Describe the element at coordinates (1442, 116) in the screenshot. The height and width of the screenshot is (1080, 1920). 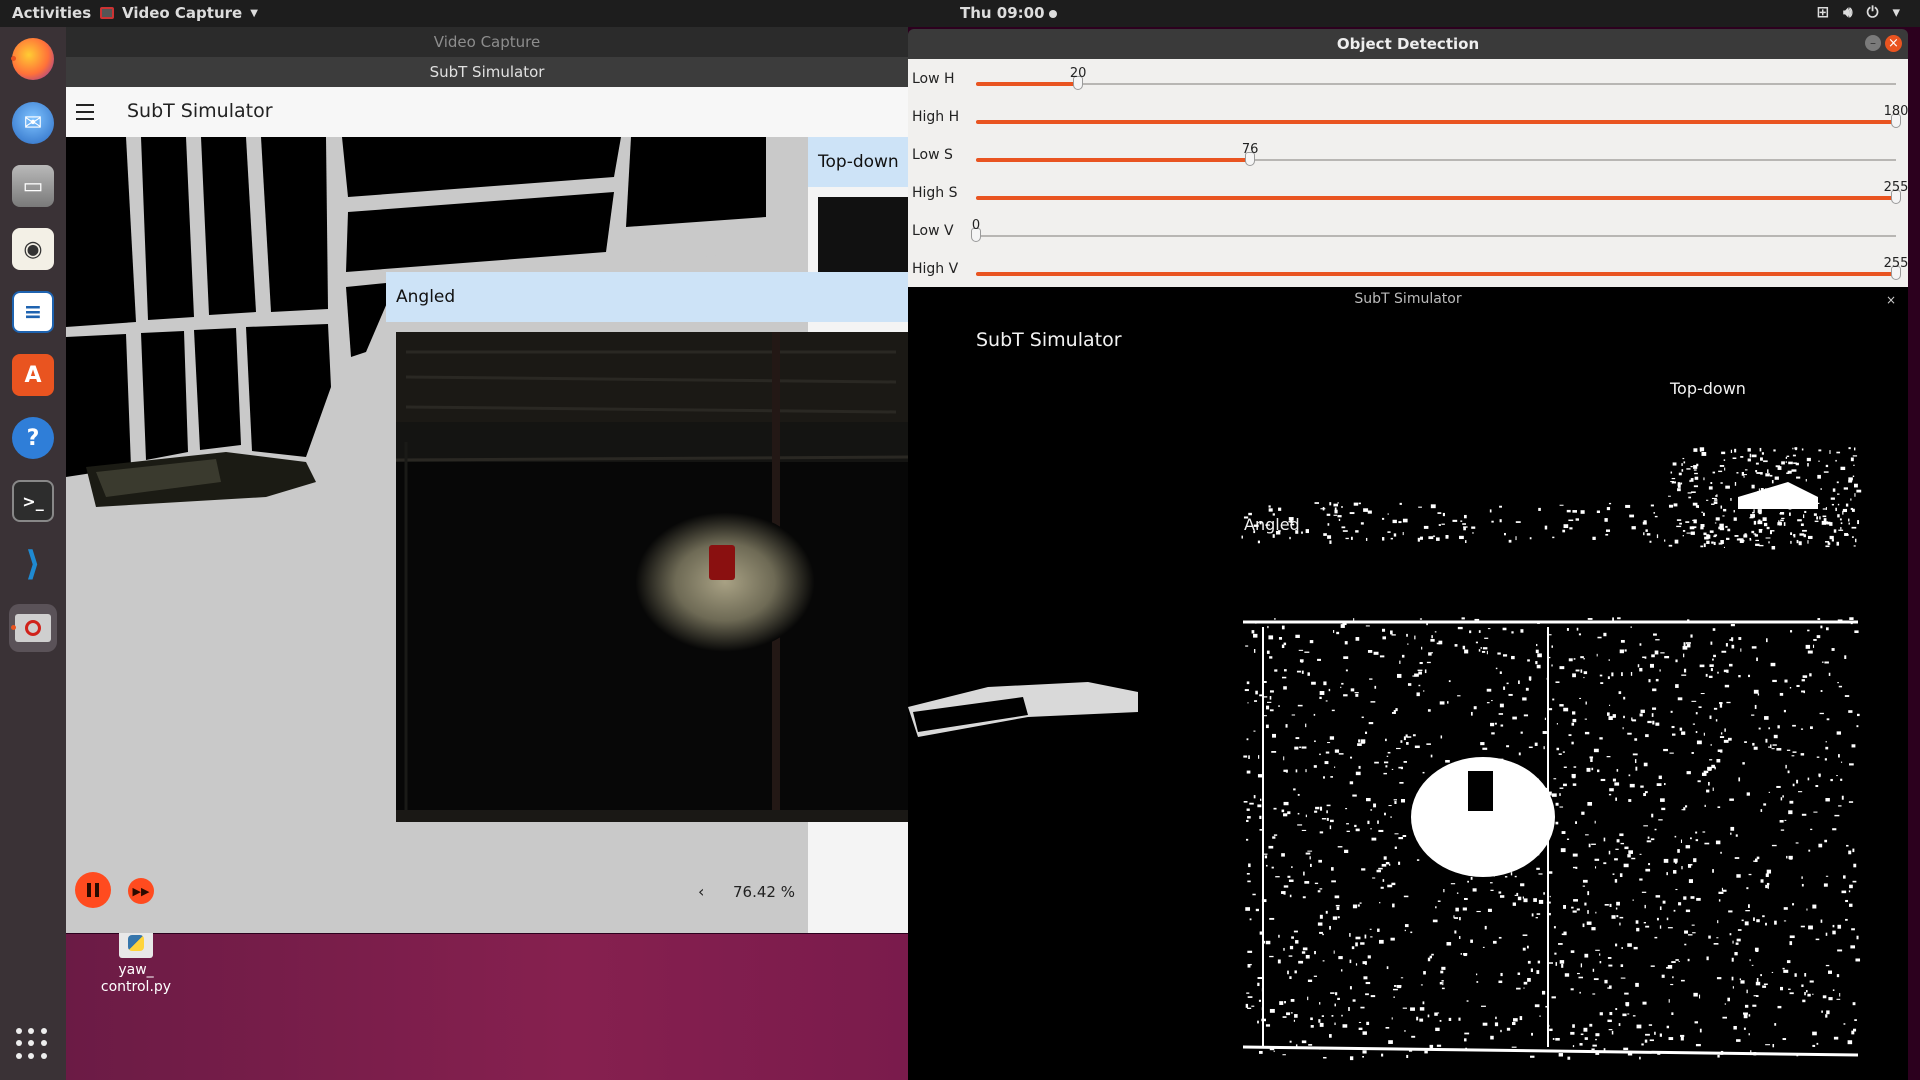
I see `slider-track: 180` at that location.